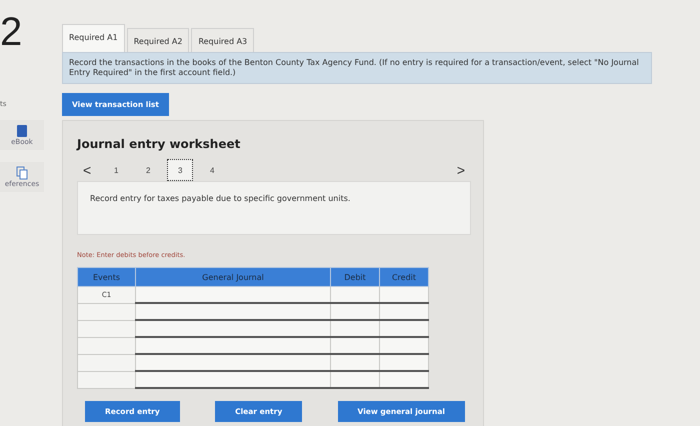  What do you see at coordinates (180, 170) in the screenshot?
I see `page-tab: 3` at bounding box center [180, 170].